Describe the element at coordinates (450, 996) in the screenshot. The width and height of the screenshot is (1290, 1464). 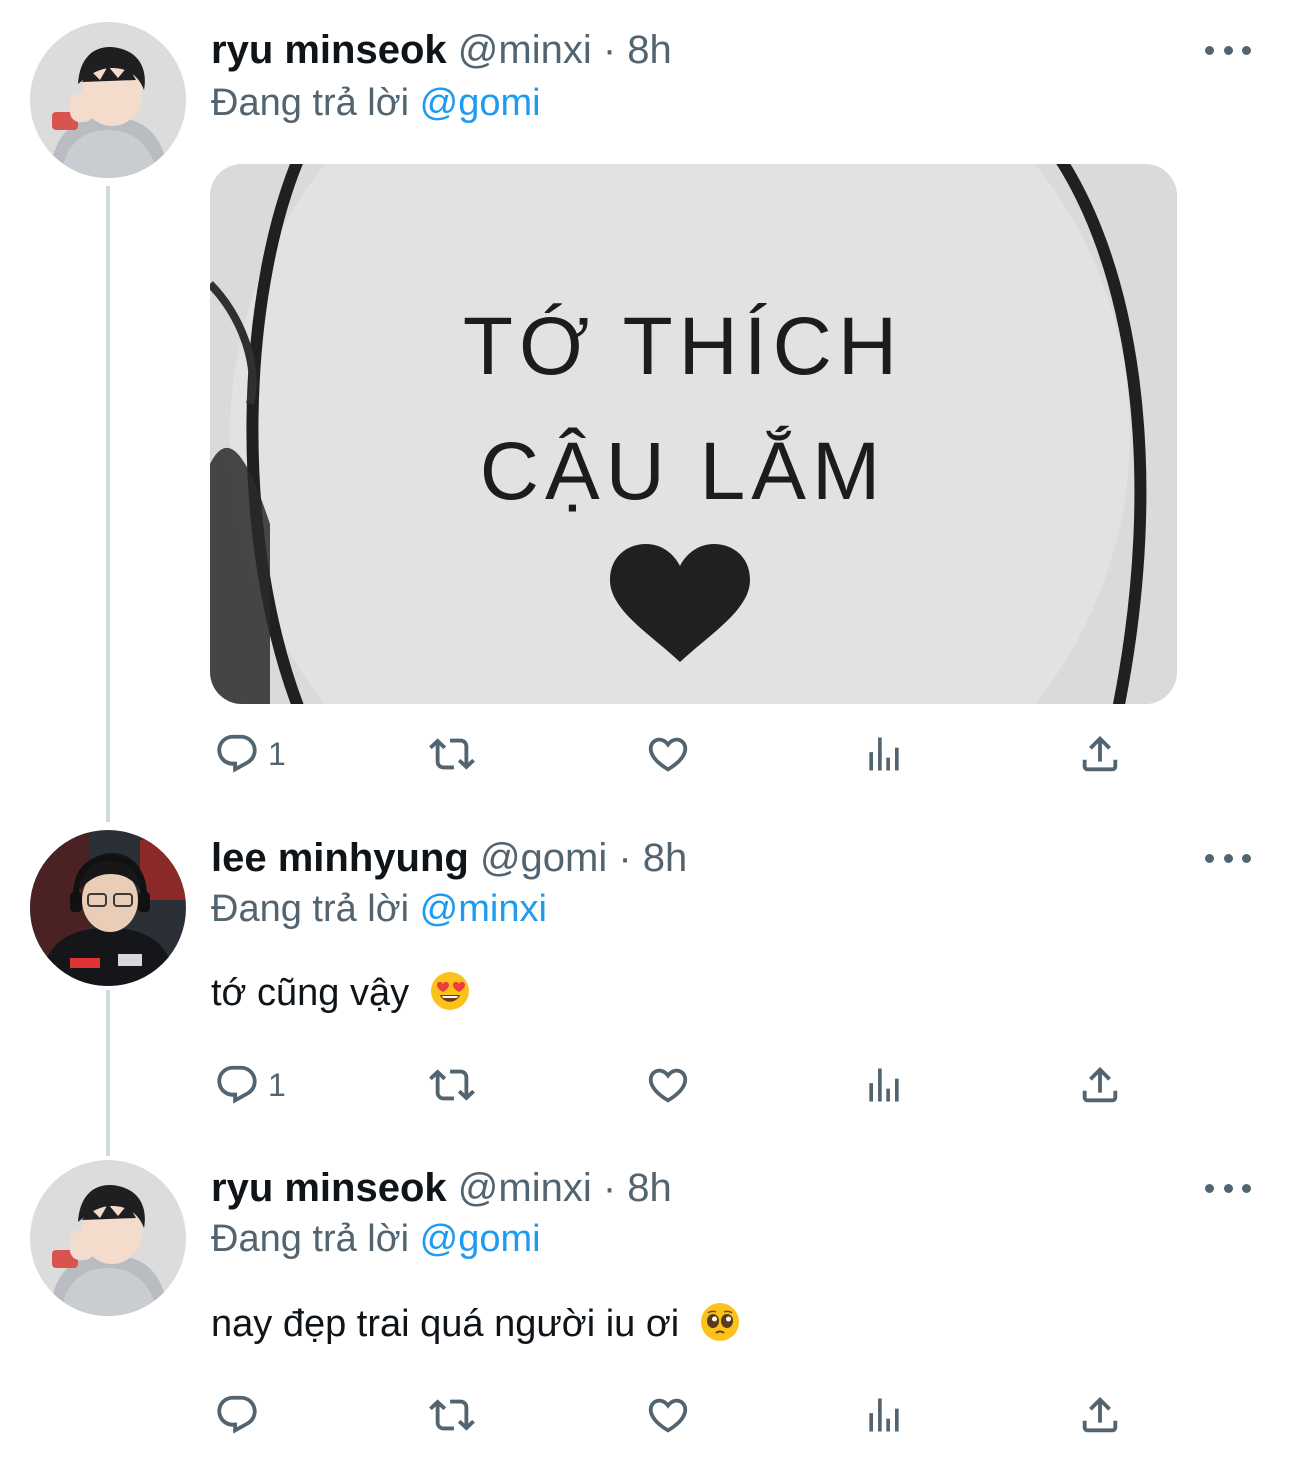
I see `heart-eyes-emoji` at that location.